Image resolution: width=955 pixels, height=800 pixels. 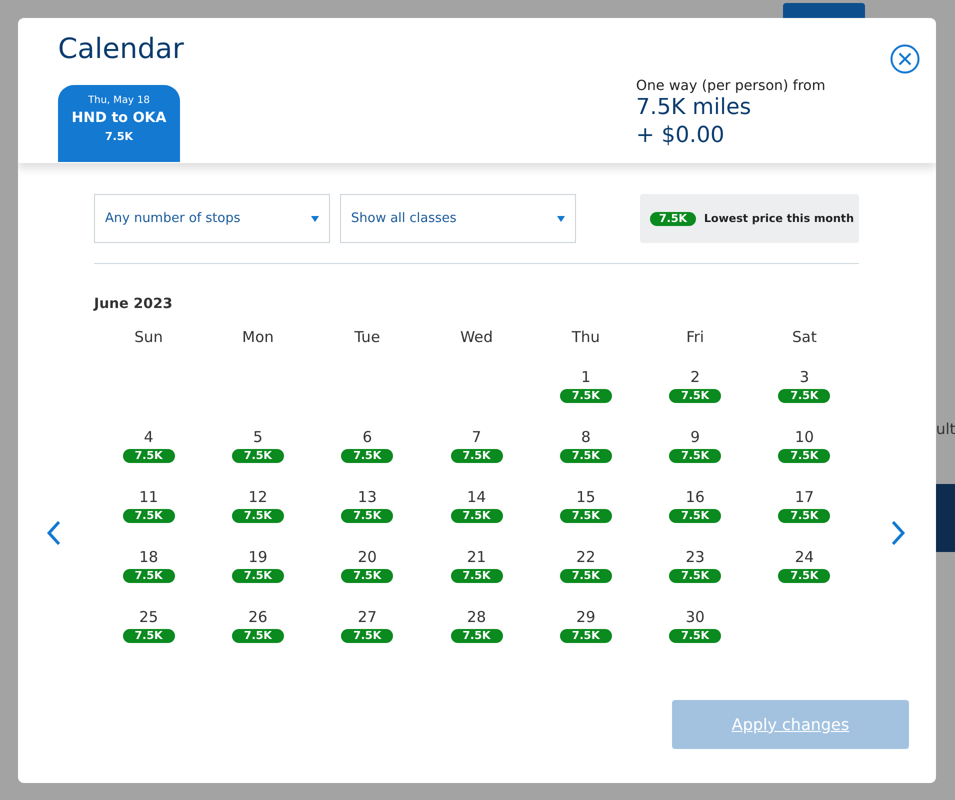 I want to click on page-text: ult, so click(x=945, y=429).